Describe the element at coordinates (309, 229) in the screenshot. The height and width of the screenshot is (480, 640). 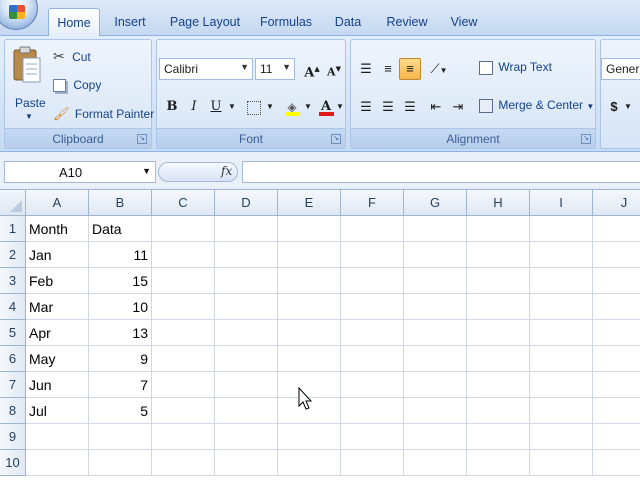
I see `cell-e1` at that location.